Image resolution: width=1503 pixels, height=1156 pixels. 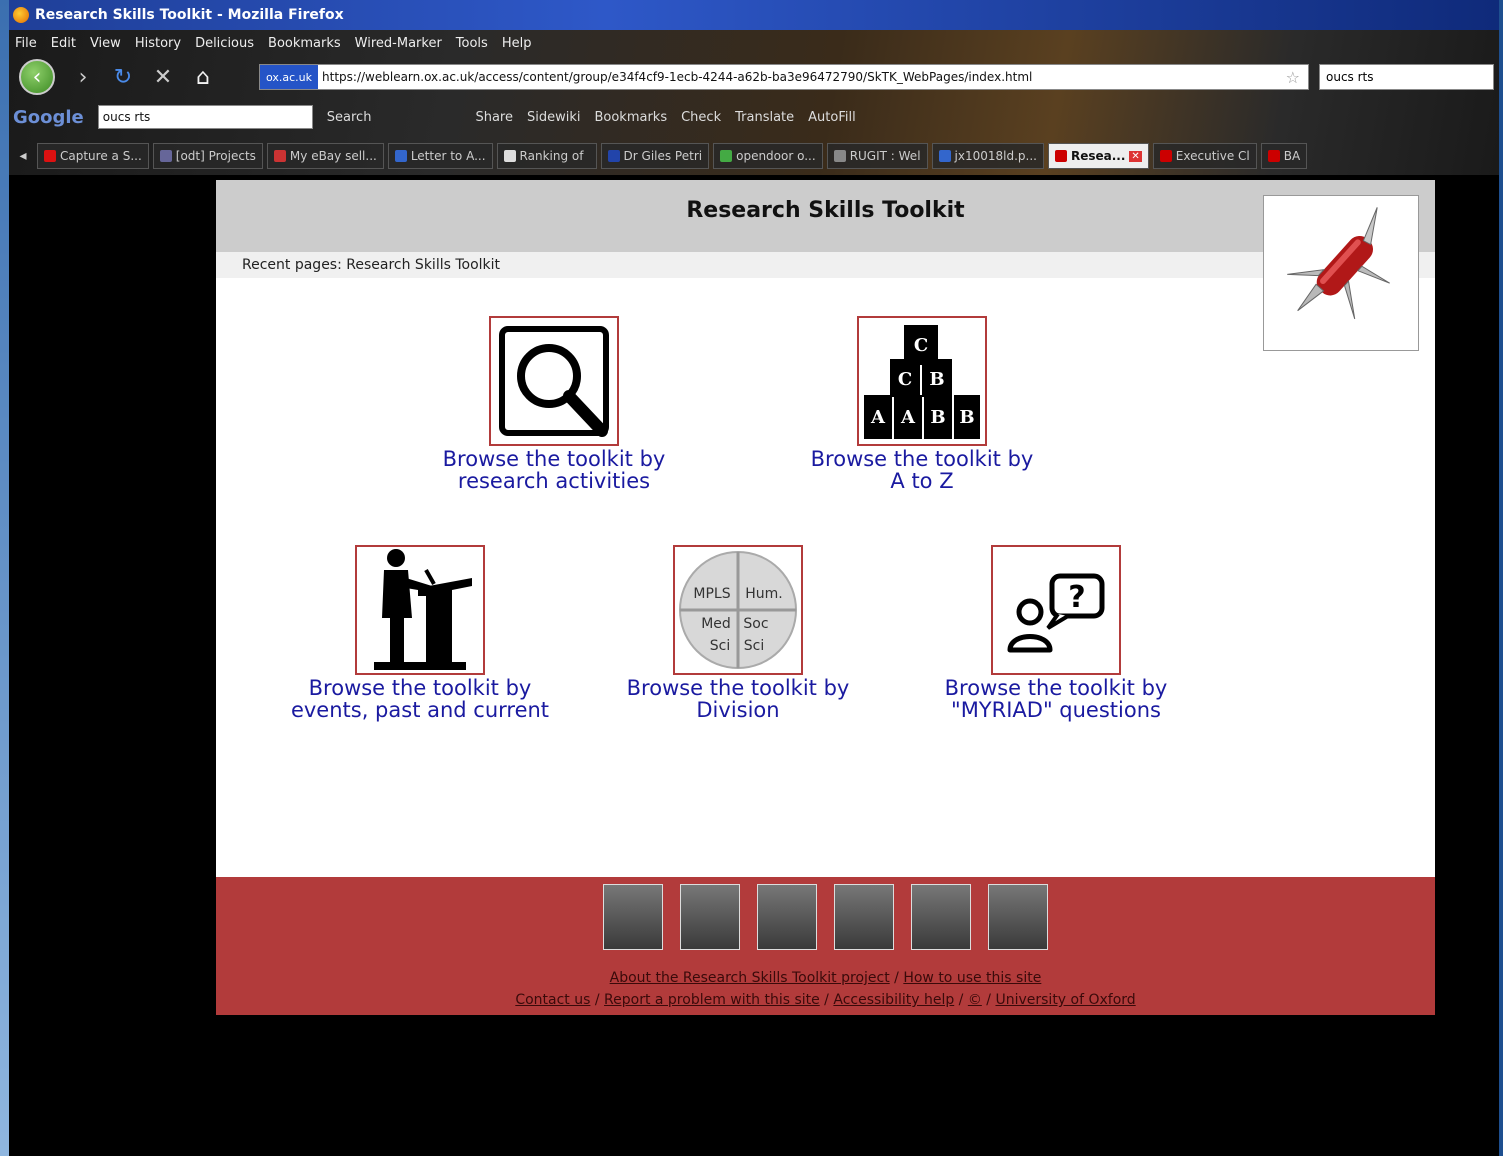 What do you see at coordinates (289, 77) in the screenshot?
I see `site-identity-badge: ox.ac.uk` at bounding box center [289, 77].